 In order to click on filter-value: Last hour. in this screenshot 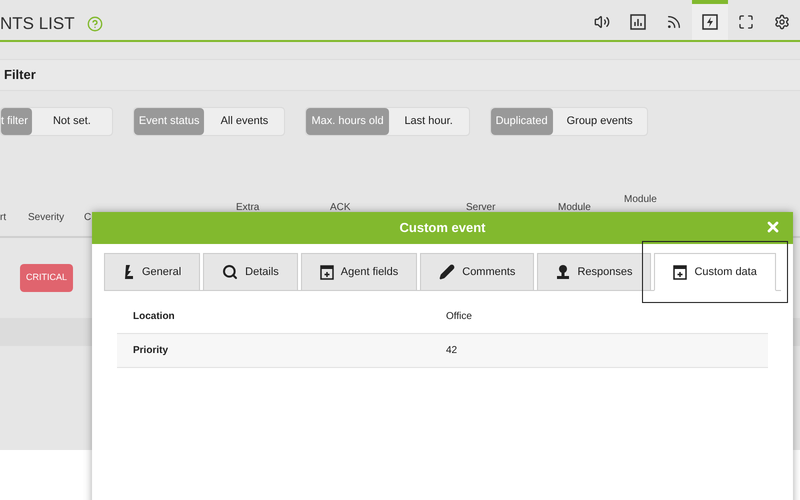, I will do `click(428, 122)`.